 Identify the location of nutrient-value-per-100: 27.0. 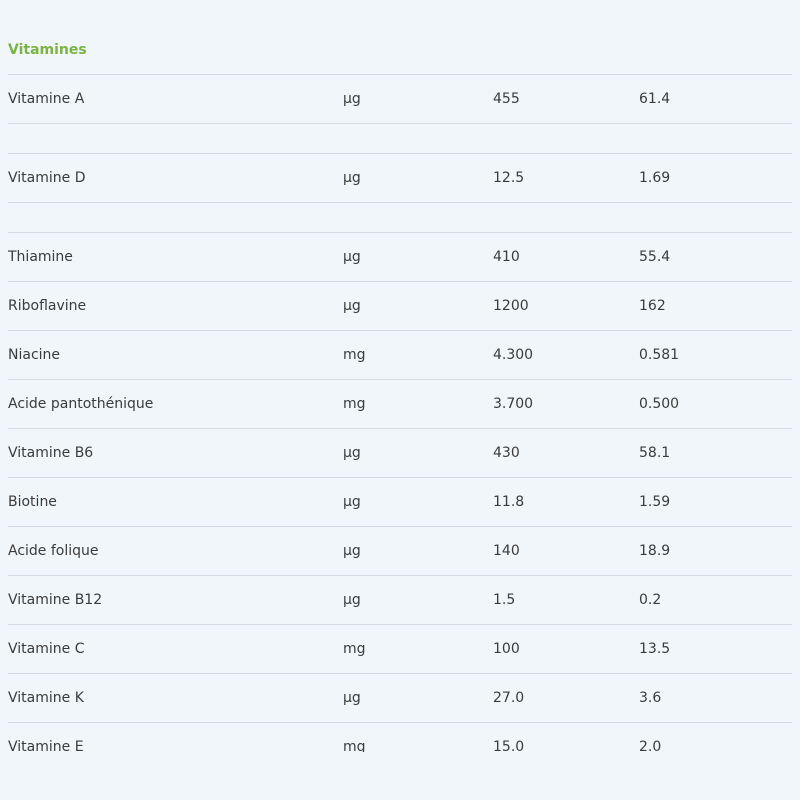
(509, 698).